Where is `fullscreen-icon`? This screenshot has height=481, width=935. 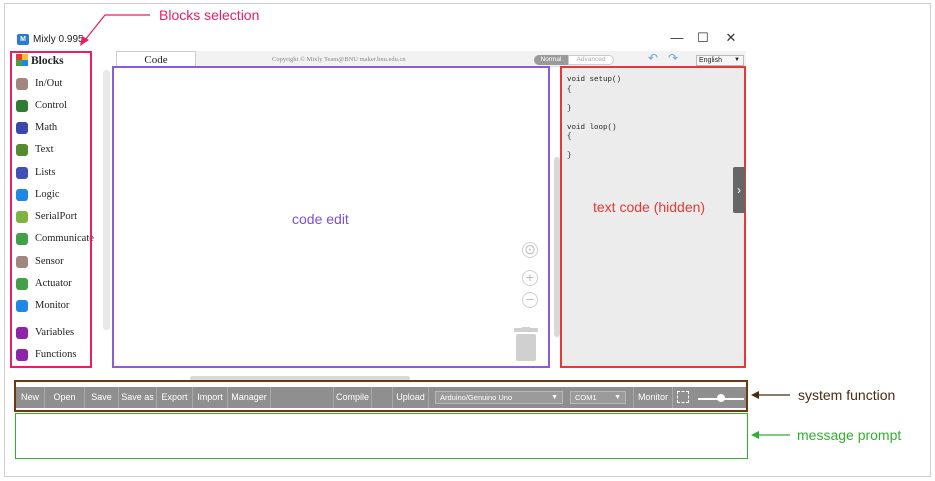
fullscreen-icon is located at coordinates (683, 397).